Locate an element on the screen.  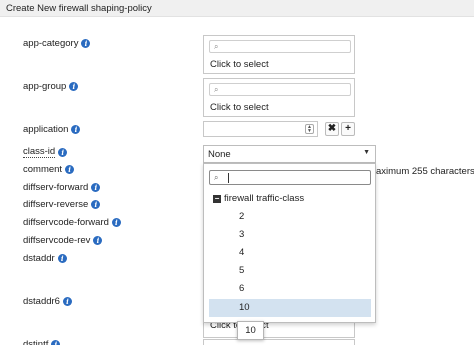
option-label: 3 is located at coordinates (242, 234).